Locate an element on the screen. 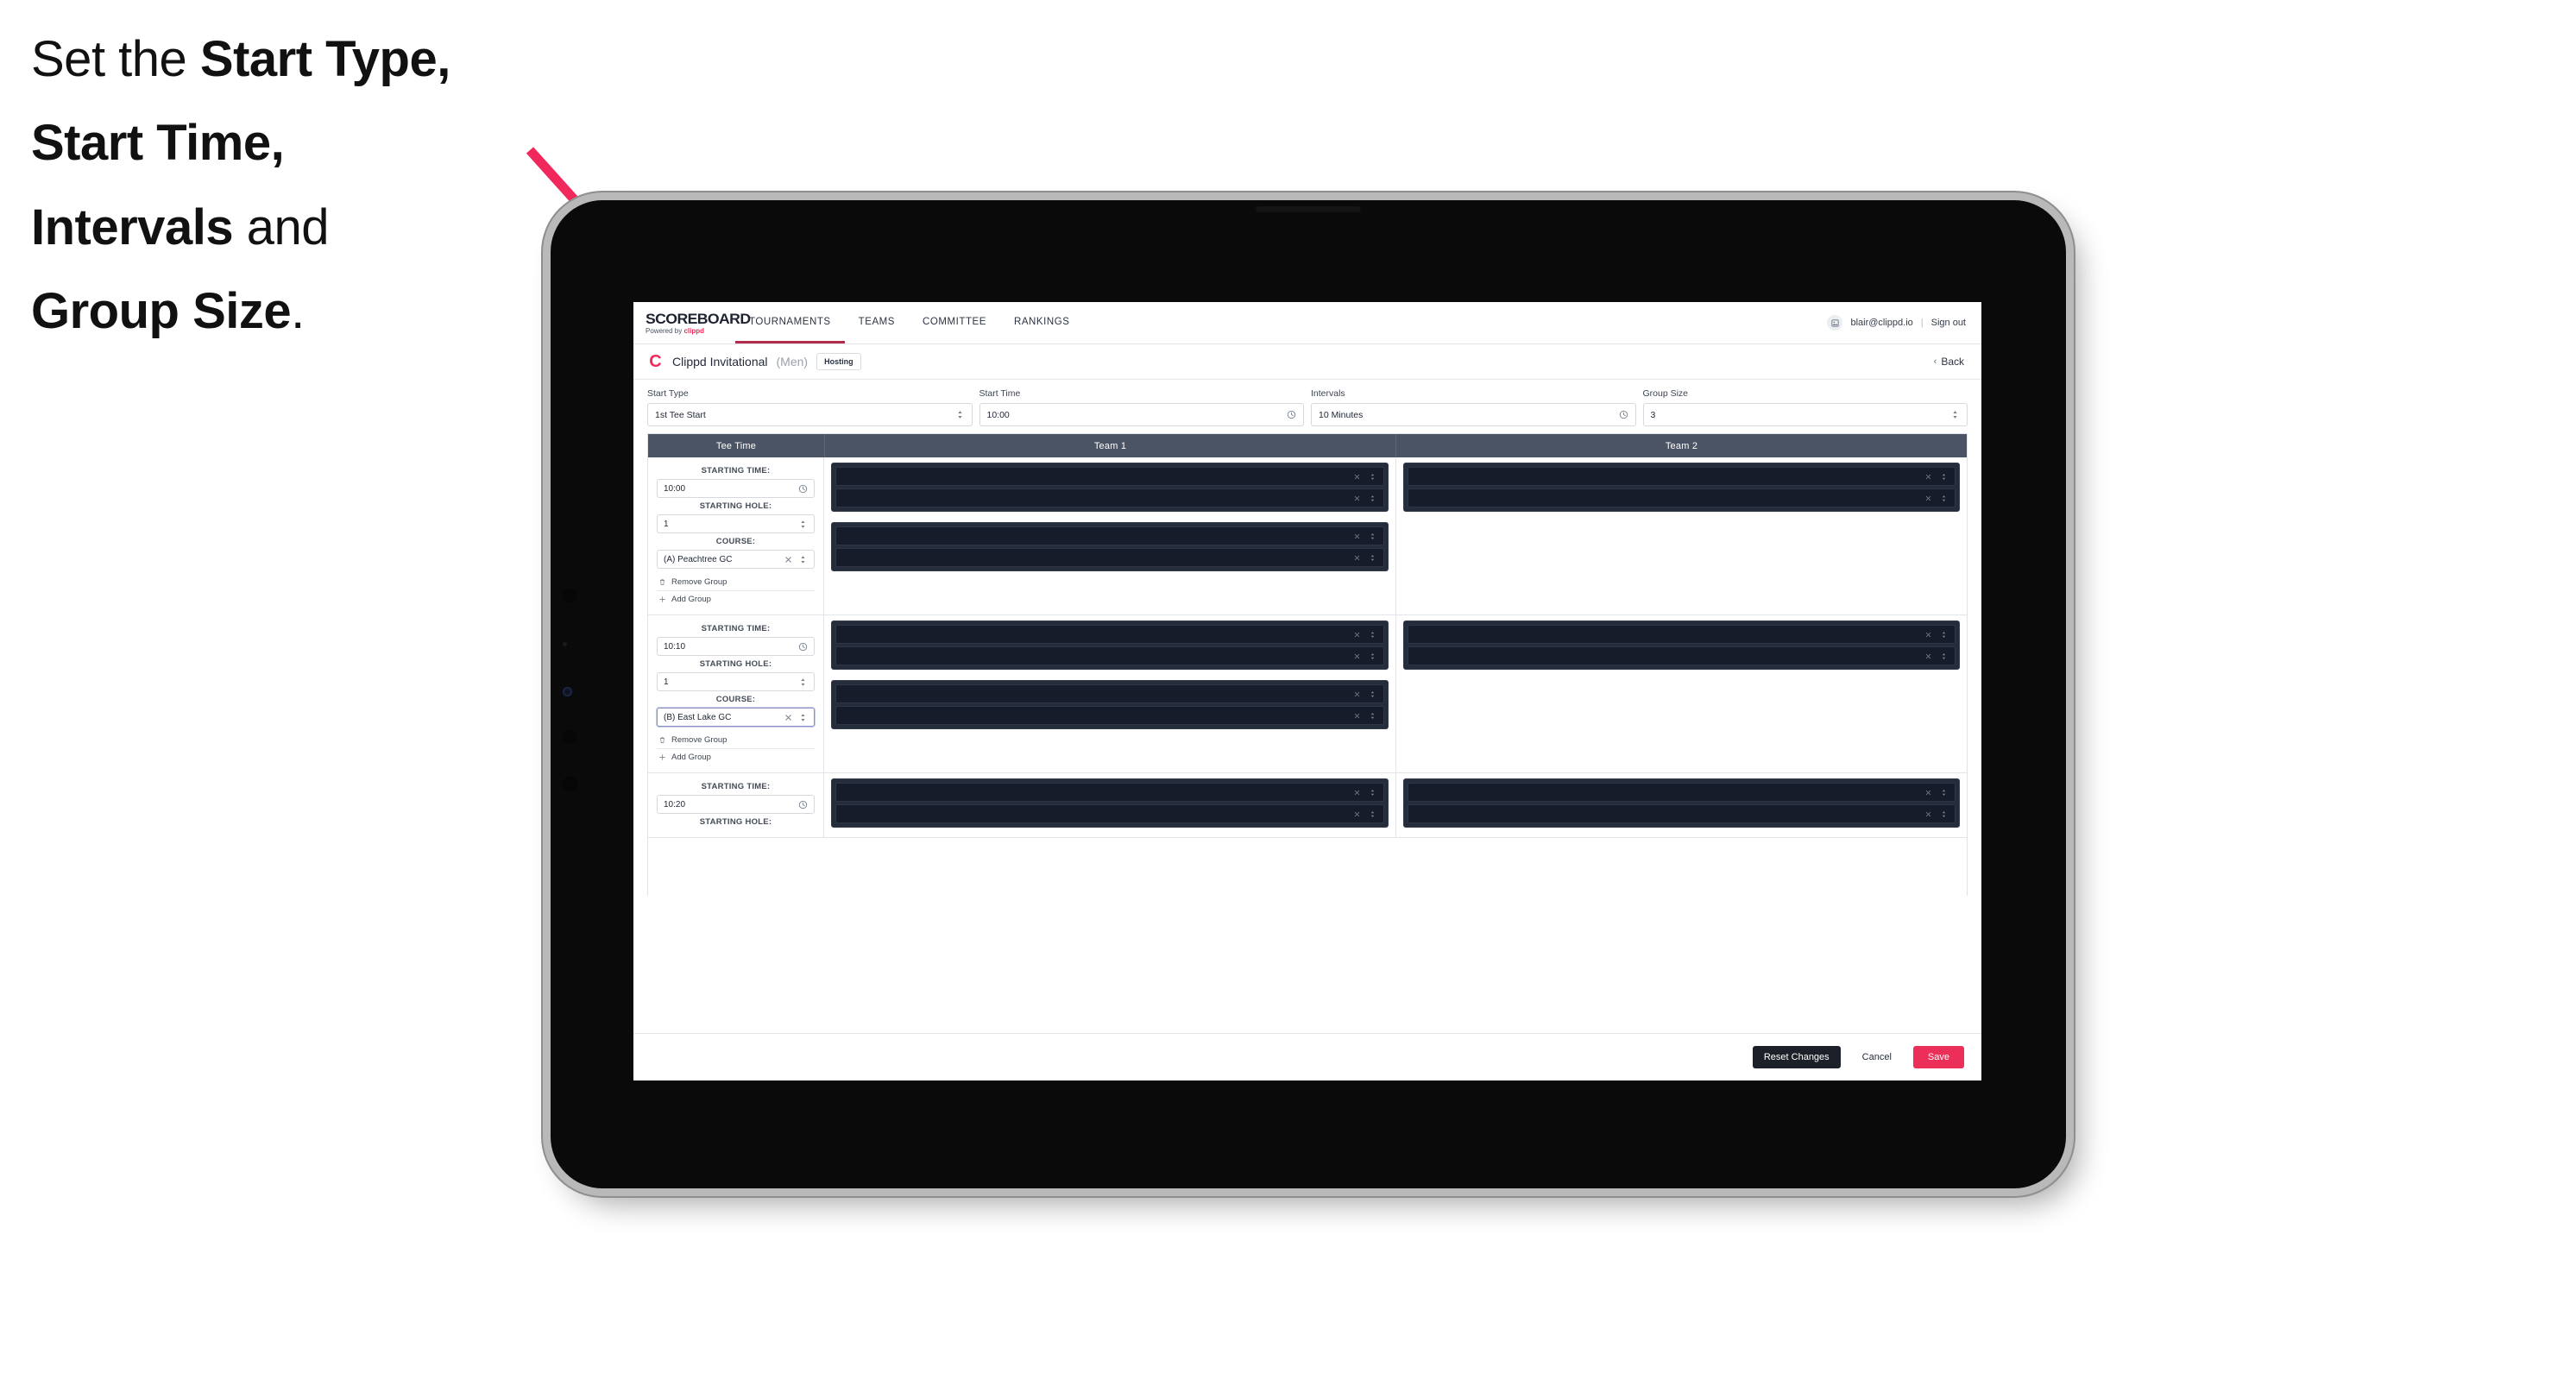 This screenshot has height=1386, width=2576. table-row: STARTING TIME: 10:20 STARTING HOLE: is located at coordinates (1307, 805).